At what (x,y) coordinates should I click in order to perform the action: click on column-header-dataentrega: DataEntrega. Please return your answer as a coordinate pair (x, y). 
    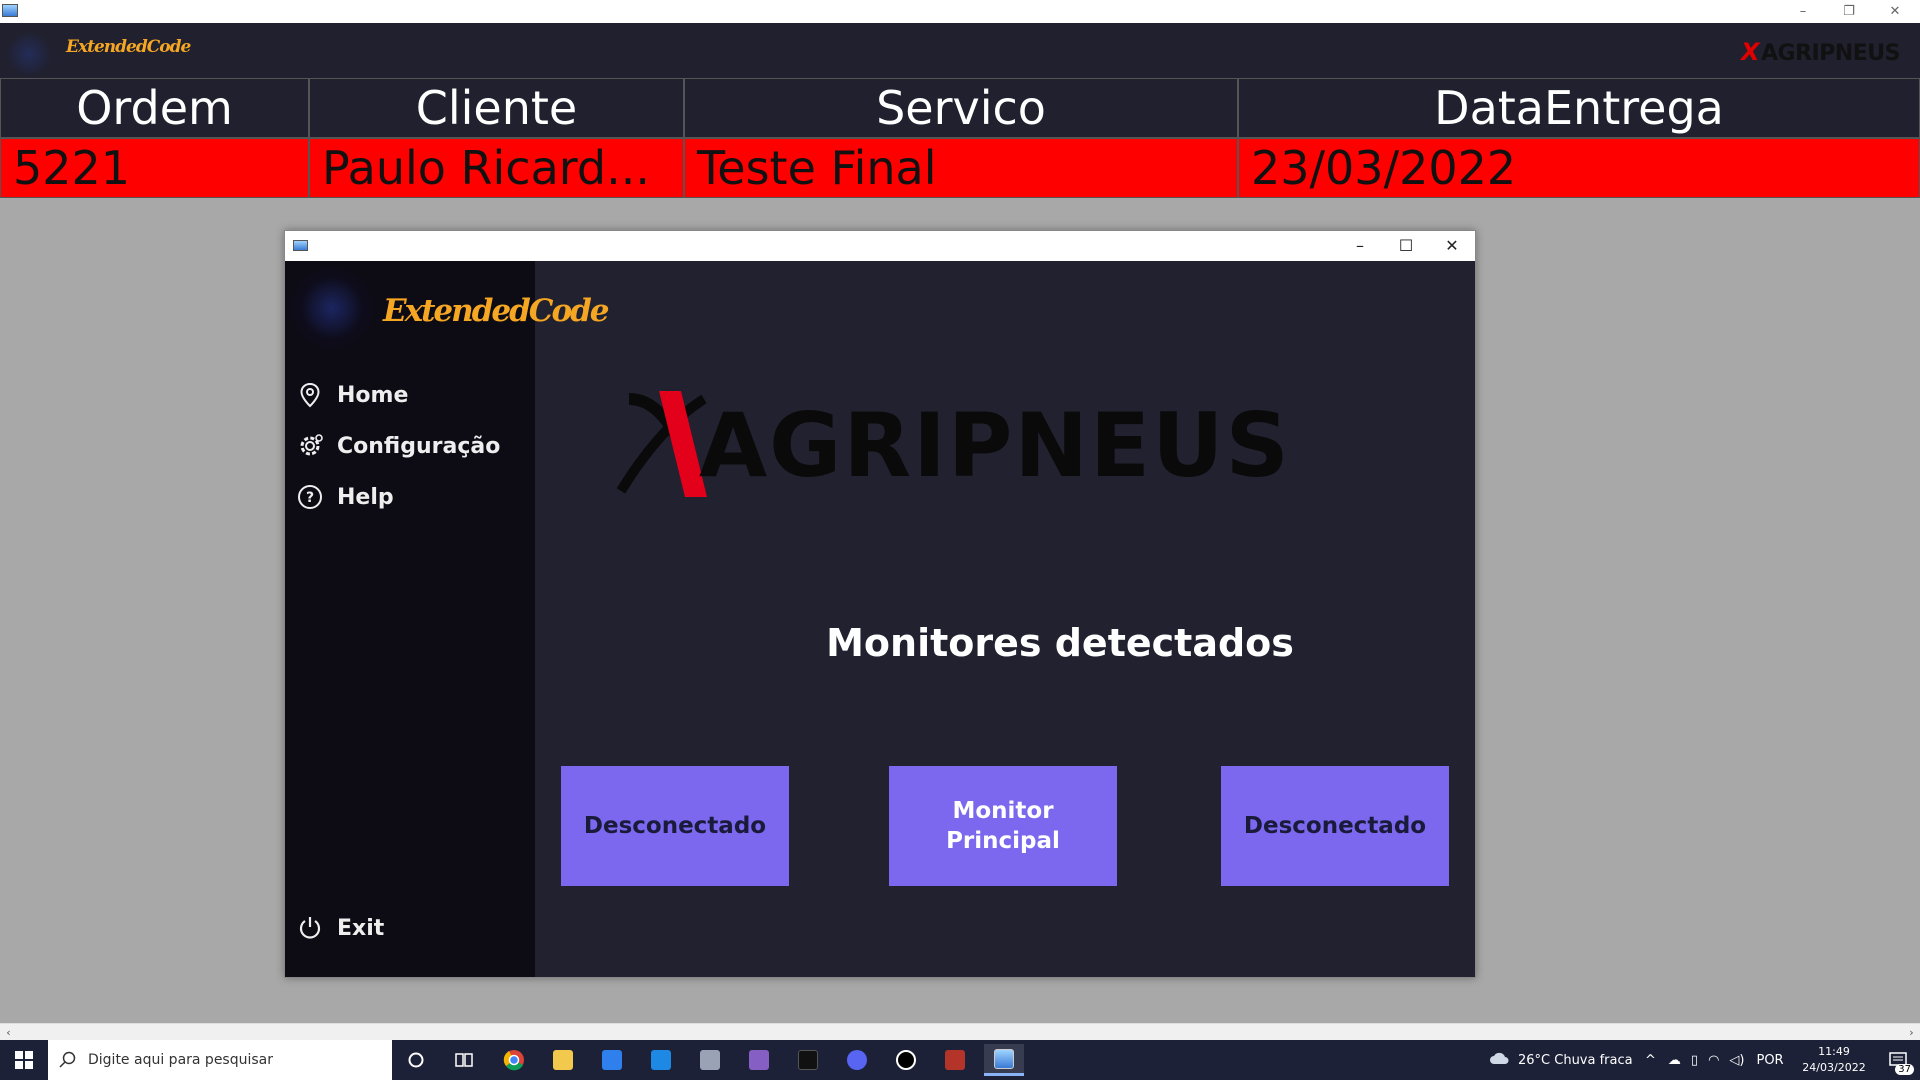
    Looking at the image, I should click on (1579, 108).